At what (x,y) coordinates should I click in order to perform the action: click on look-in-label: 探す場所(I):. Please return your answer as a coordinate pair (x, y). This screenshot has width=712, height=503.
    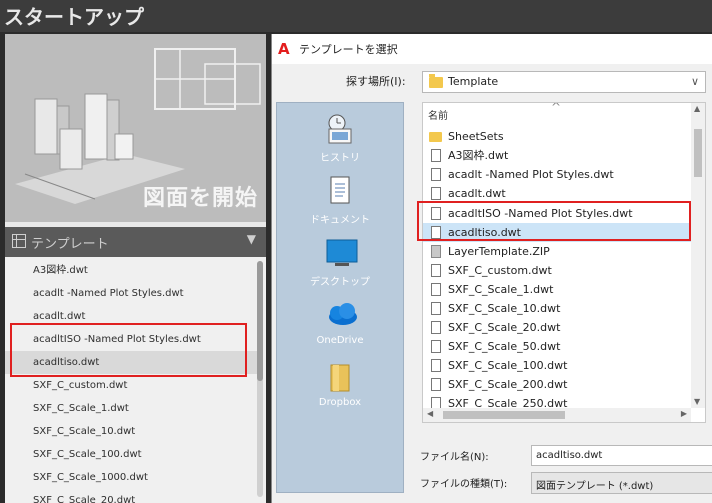
    Looking at the image, I should click on (376, 81).